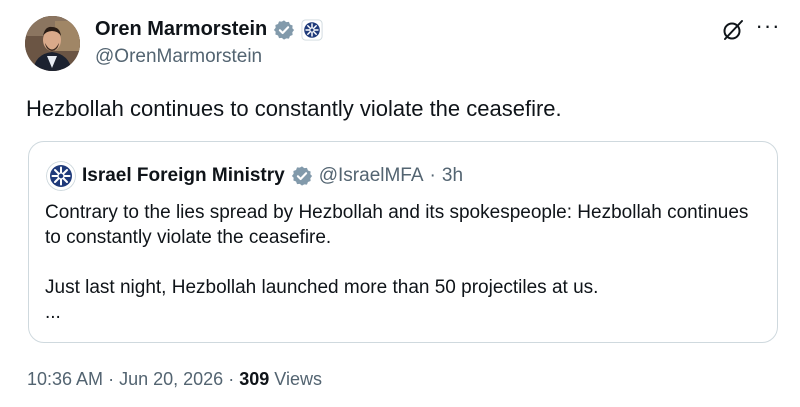 This screenshot has width=800, height=407. Describe the element at coordinates (284, 30) in the screenshot. I see `verified-badge-icon` at that location.